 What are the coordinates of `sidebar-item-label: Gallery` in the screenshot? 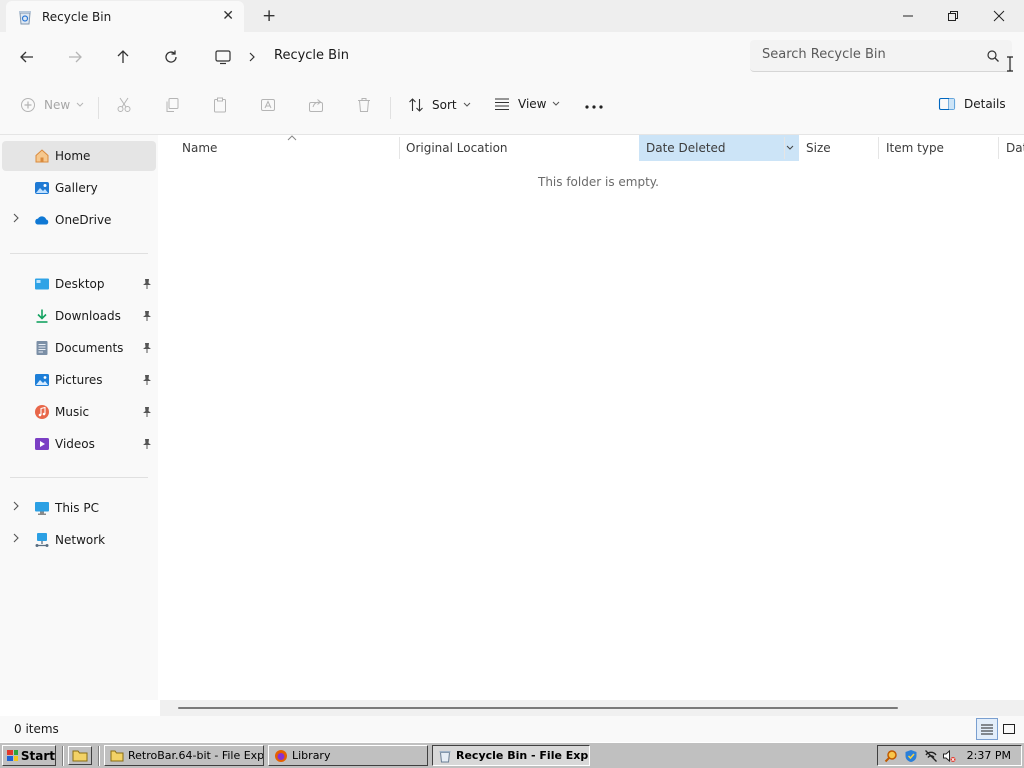 It's located at (76, 188).